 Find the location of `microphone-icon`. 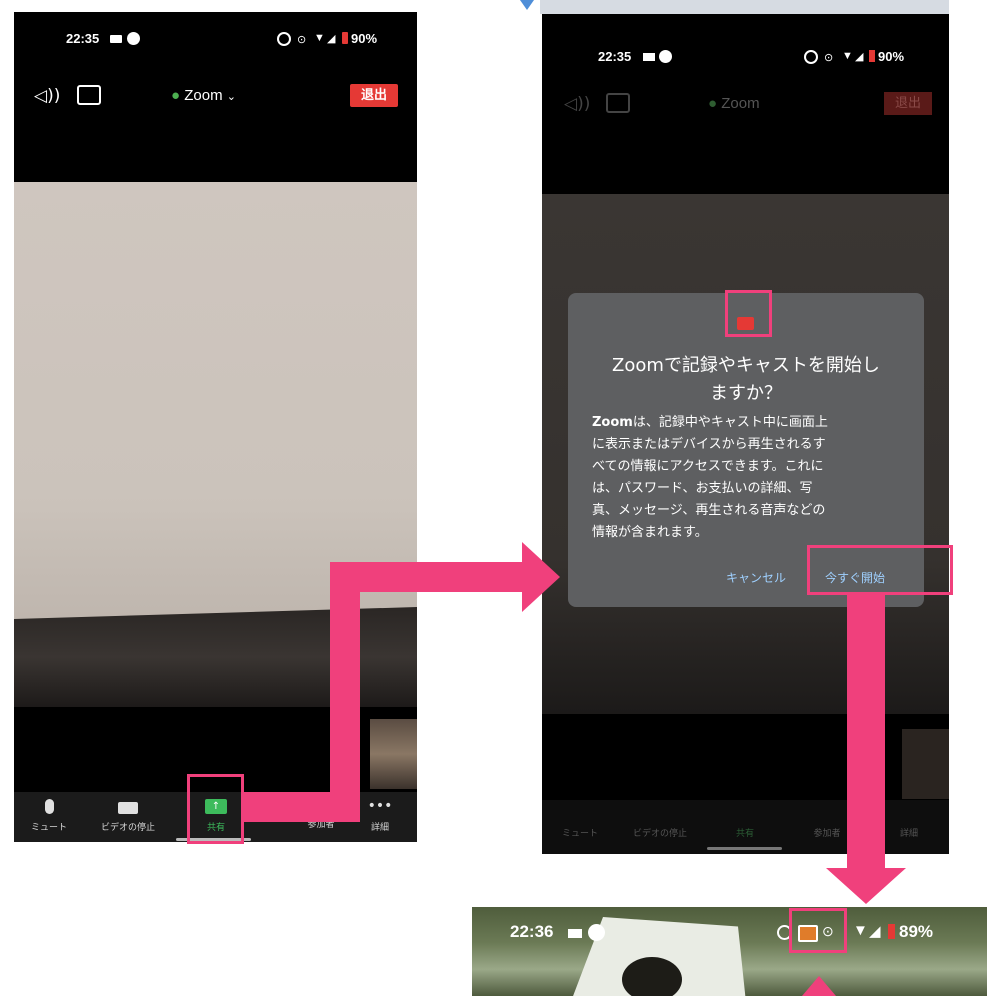

microphone-icon is located at coordinates (49, 806).